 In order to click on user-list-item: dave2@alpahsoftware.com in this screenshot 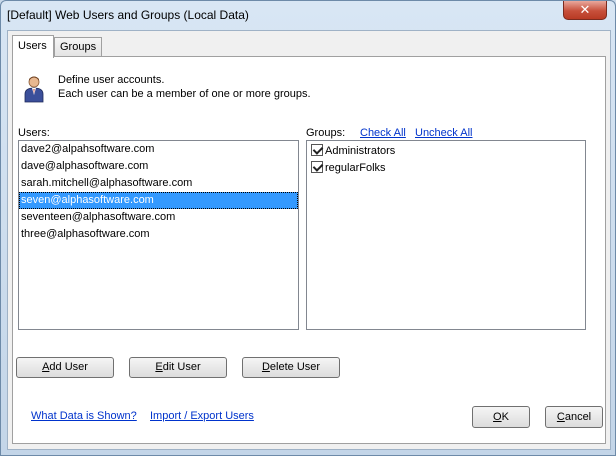, I will do `click(158, 149)`.